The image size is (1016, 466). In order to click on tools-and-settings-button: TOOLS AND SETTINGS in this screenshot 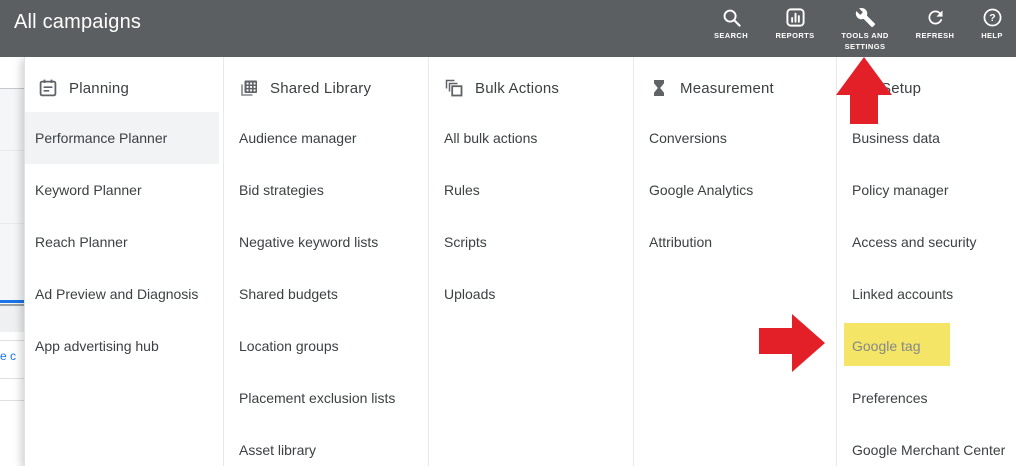, I will do `click(865, 29)`.